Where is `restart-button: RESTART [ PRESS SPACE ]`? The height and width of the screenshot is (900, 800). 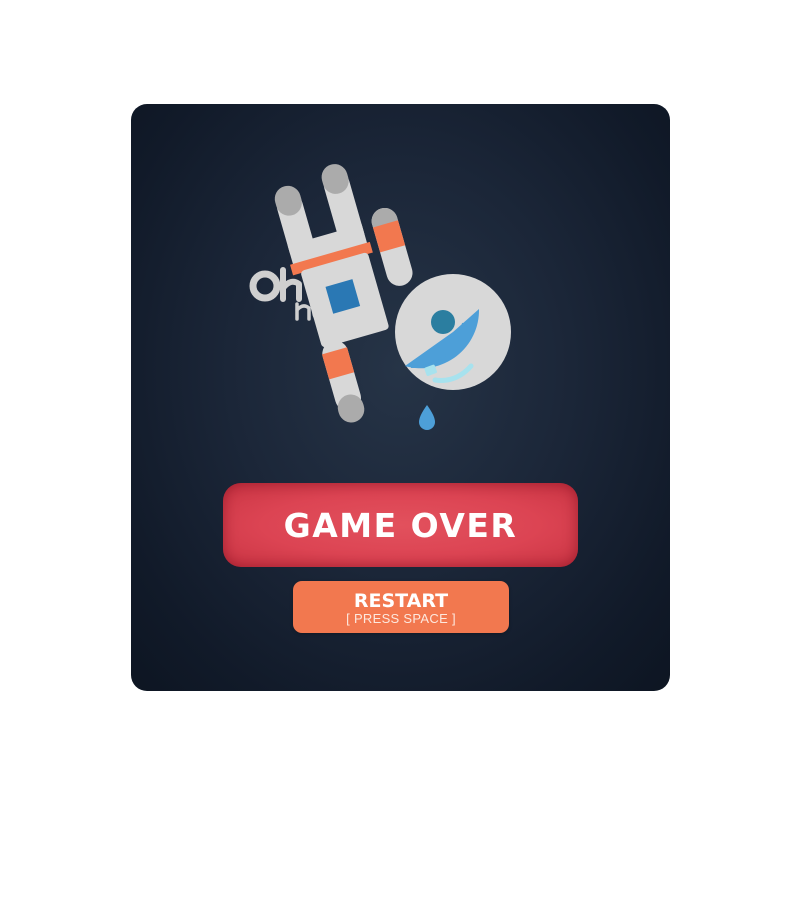 restart-button: RESTART [ PRESS SPACE ] is located at coordinates (401, 607).